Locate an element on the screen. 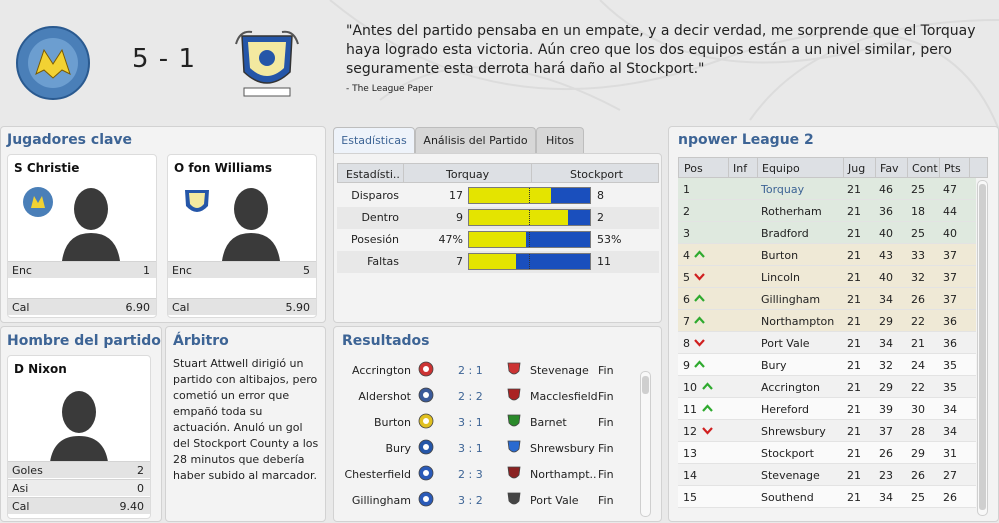 Image resolution: width=999 pixels, height=523 pixels. league-pos: 10 is located at coordinates (690, 387).